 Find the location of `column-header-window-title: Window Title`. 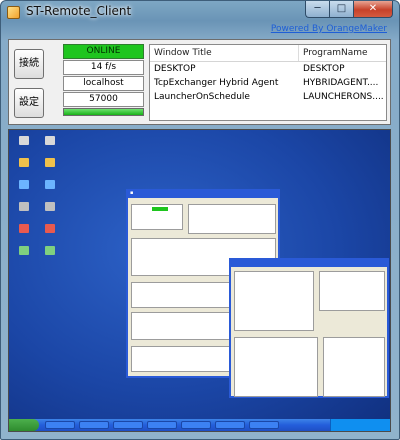

column-header-window-title: Window Title is located at coordinates (224, 53).